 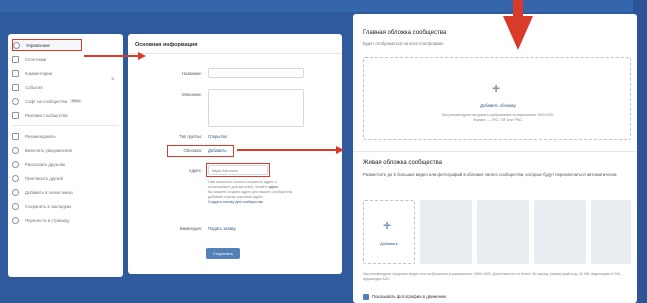 What do you see at coordinates (256, 73) in the screenshot?
I see `name-input` at bounding box center [256, 73].